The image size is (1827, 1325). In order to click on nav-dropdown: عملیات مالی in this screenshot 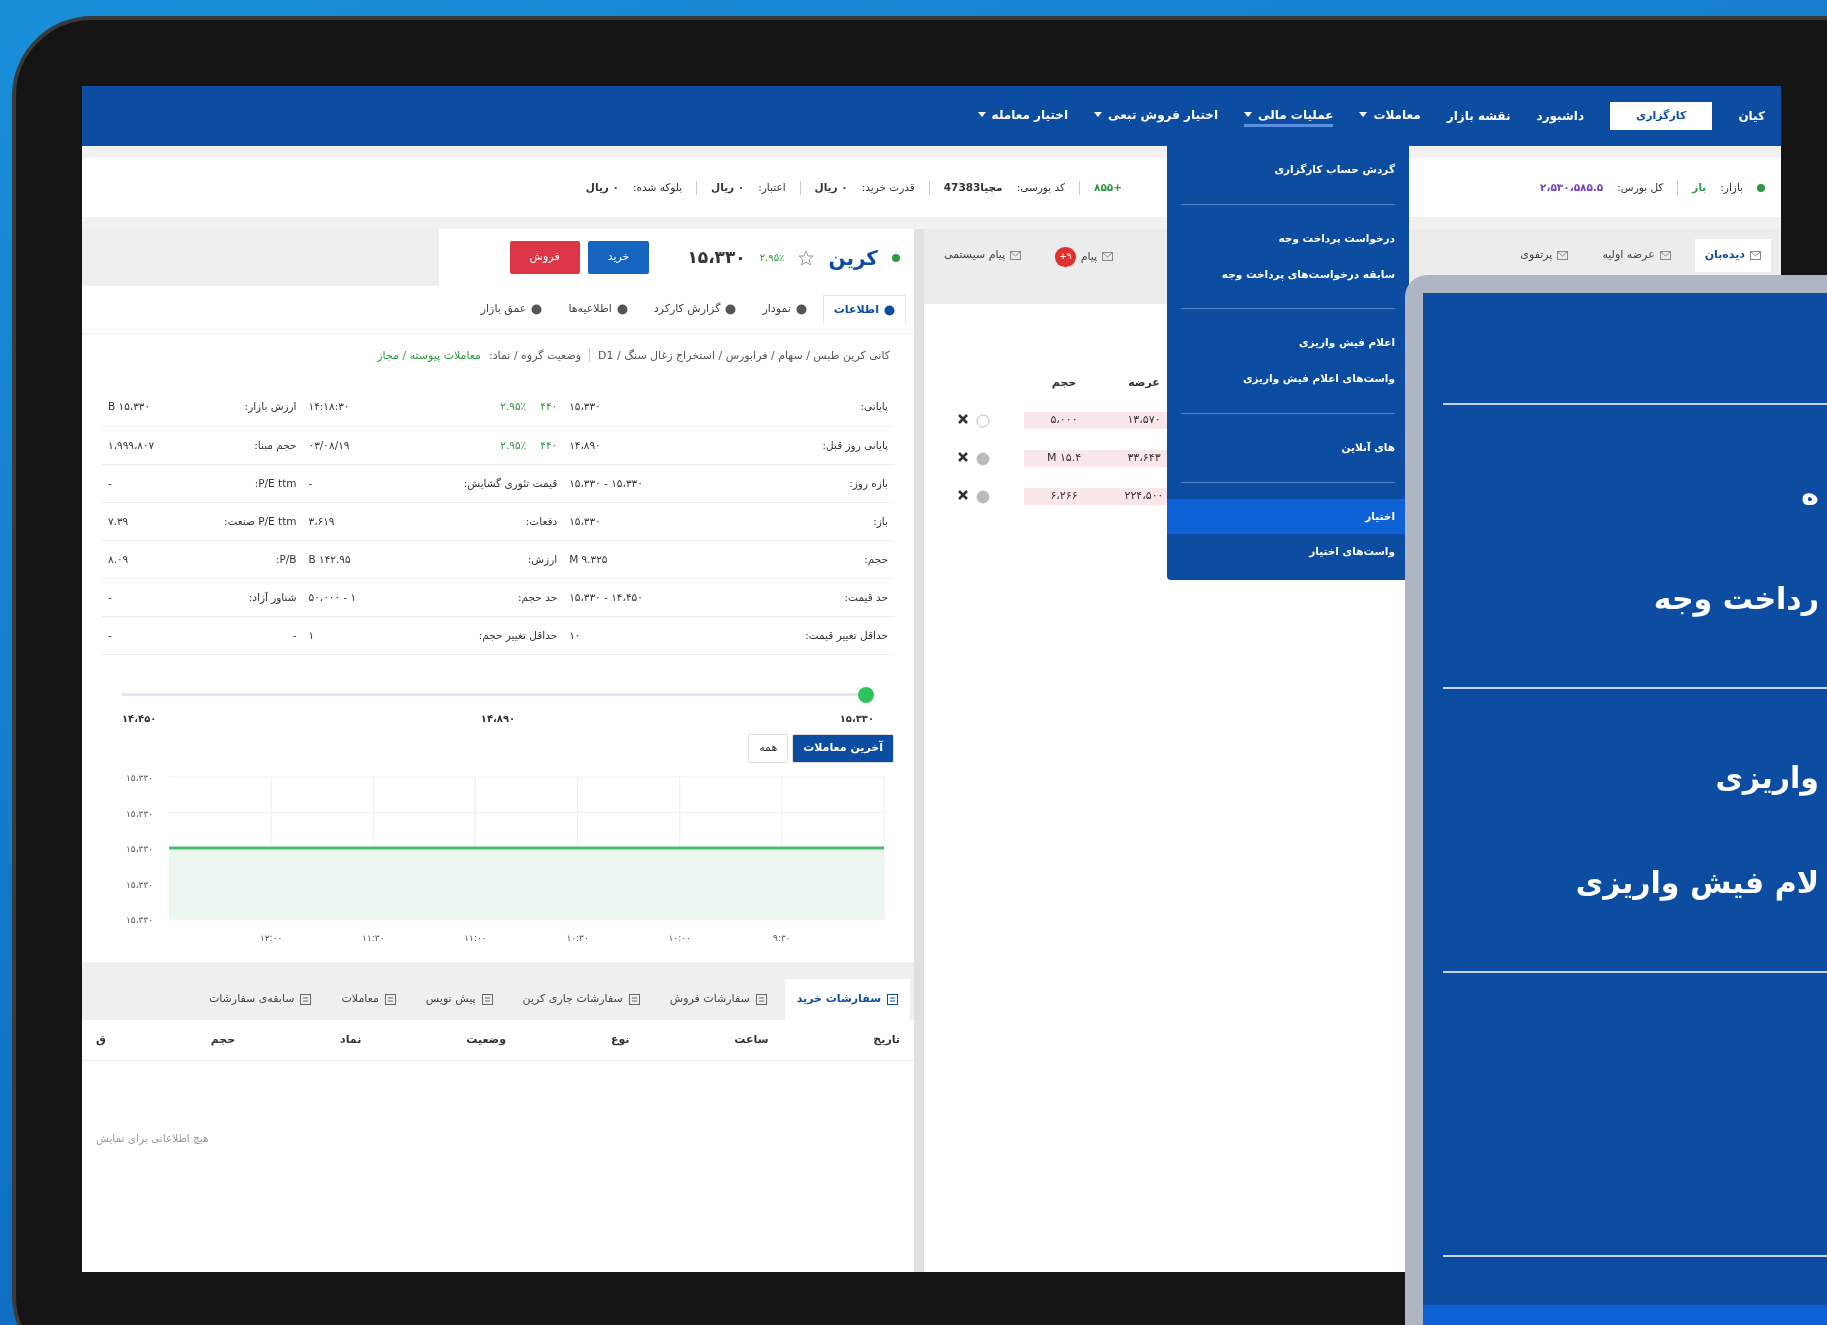, I will do `click(1289, 116)`.